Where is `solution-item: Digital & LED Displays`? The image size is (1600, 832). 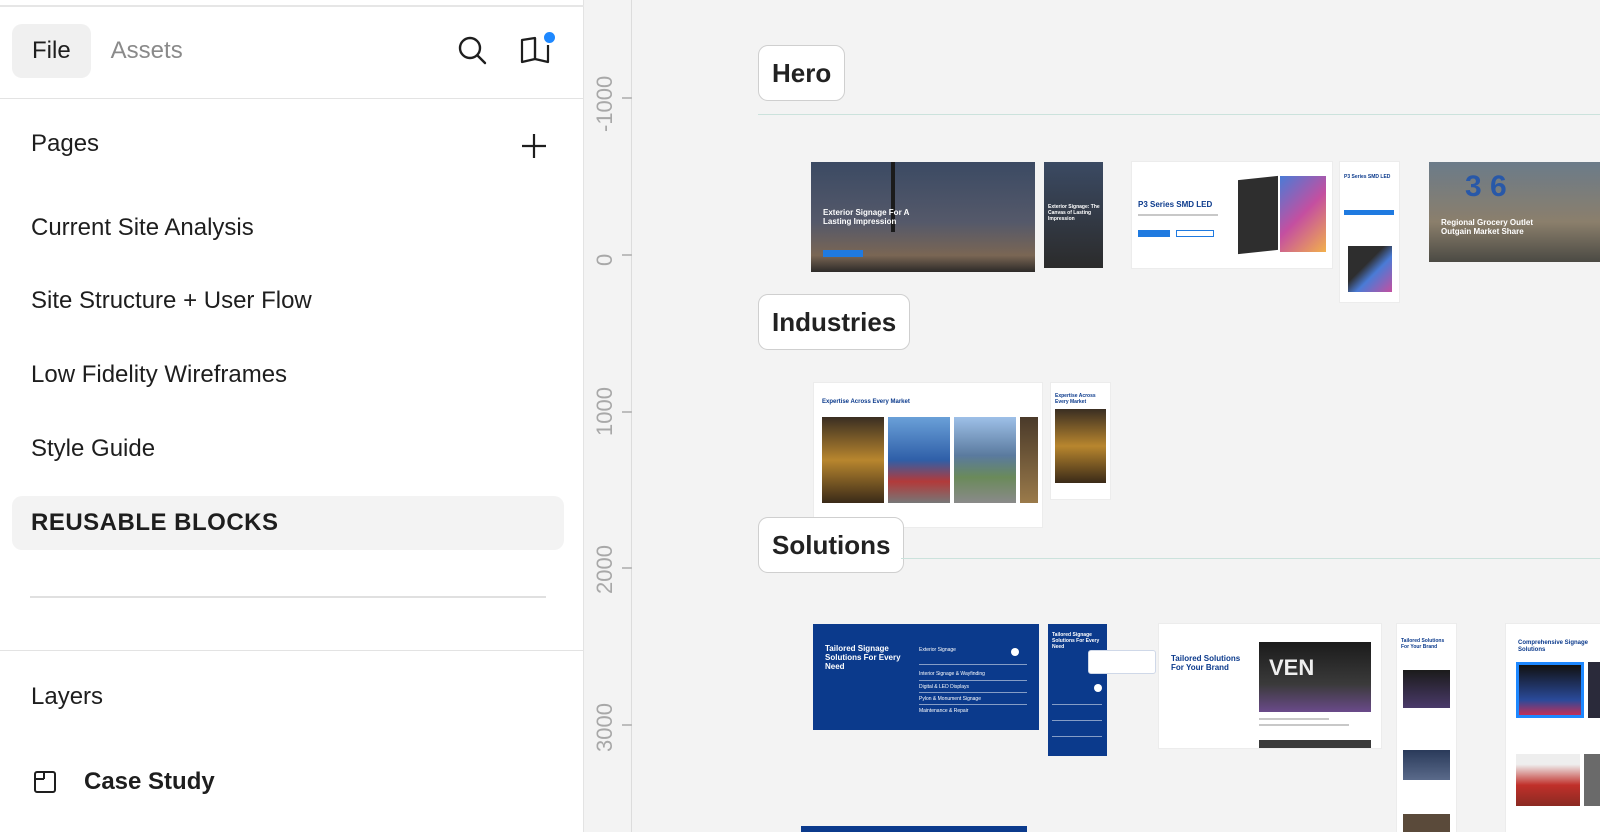 solution-item: Digital & LED Displays is located at coordinates (944, 687).